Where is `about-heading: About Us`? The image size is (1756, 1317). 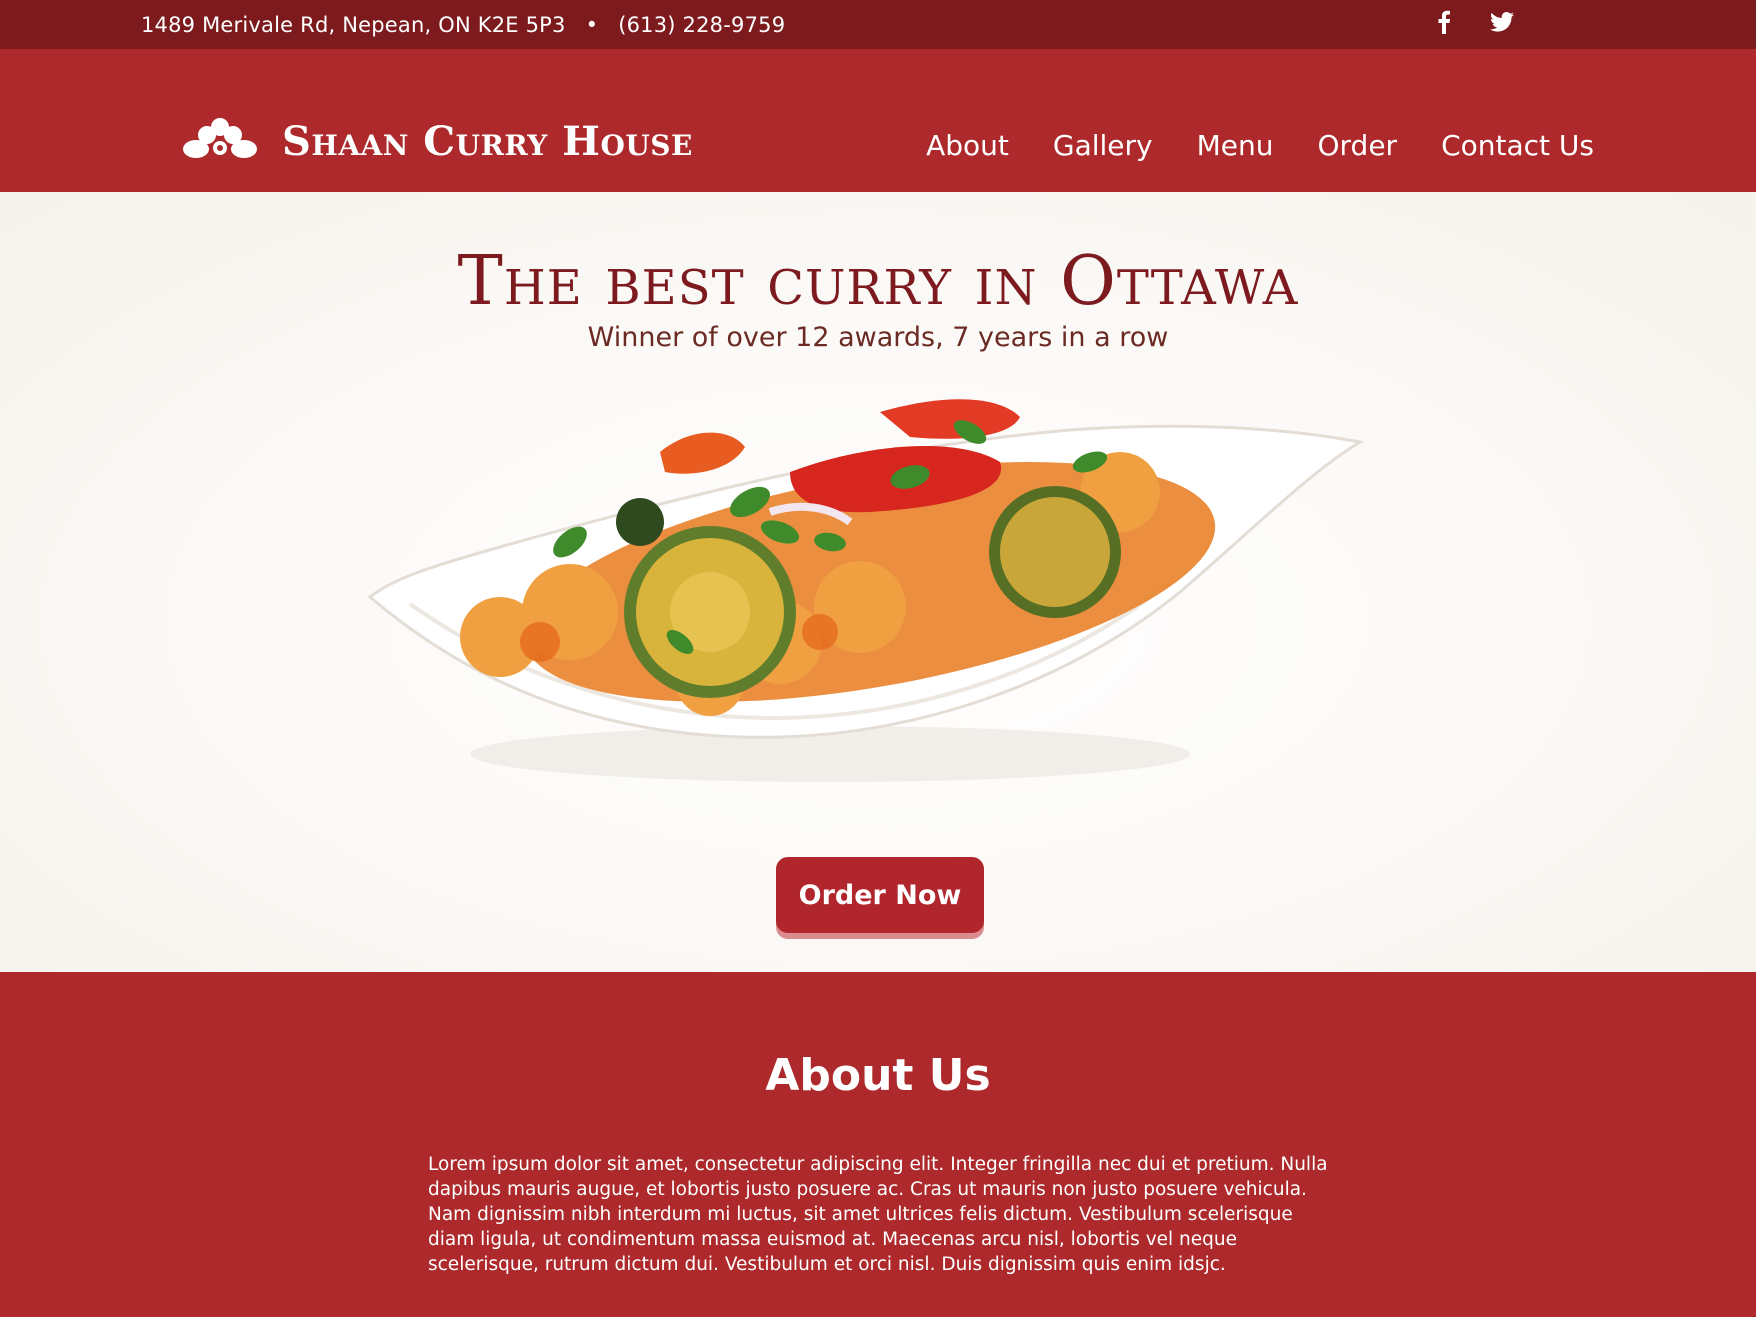 about-heading: About Us is located at coordinates (878, 1075).